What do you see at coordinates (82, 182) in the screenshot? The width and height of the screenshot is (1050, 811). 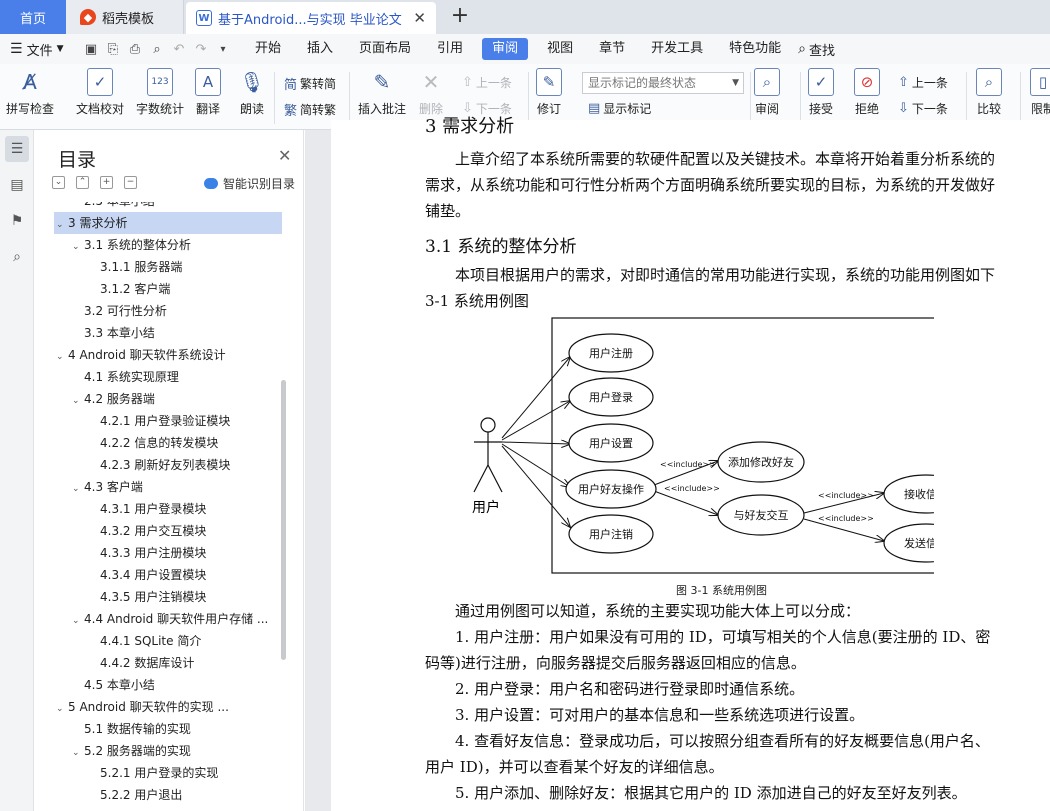 I see `expand-all-icon: ⌃` at bounding box center [82, 182].